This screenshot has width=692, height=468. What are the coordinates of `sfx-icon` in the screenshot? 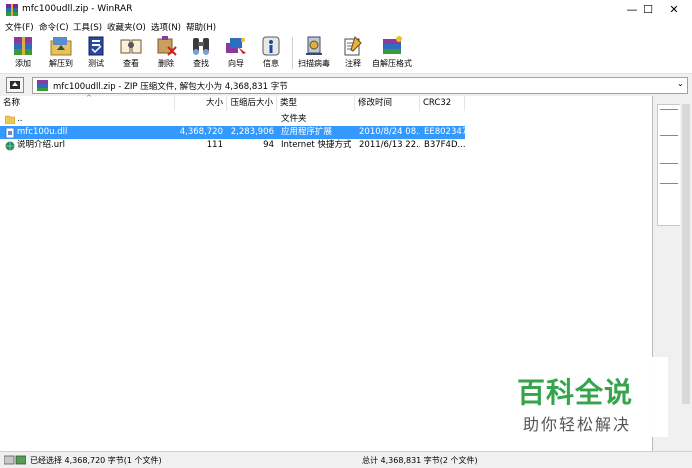 It's located at (392, 45).